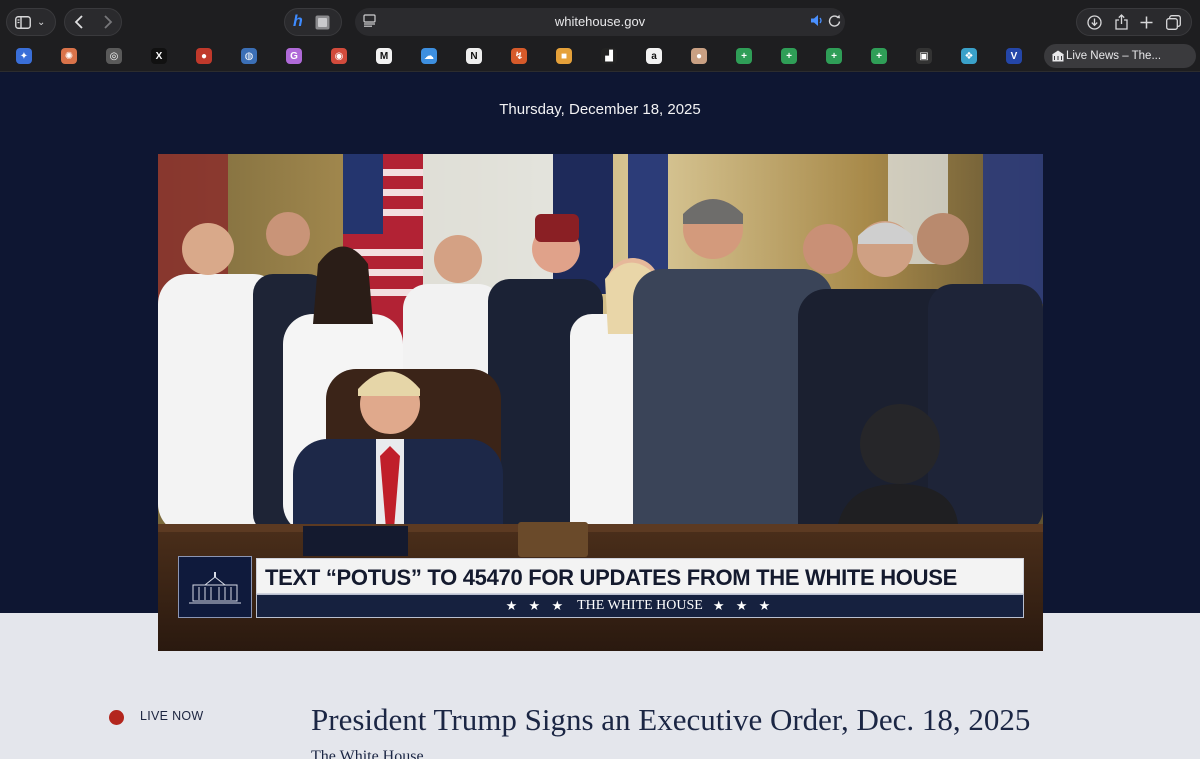 The width and height of the screenshot is (1200, 759). Describe the element at coordinates (600, 109) in the screenshot. I see `page-date: Thursday, December 18, 2025` at that location.